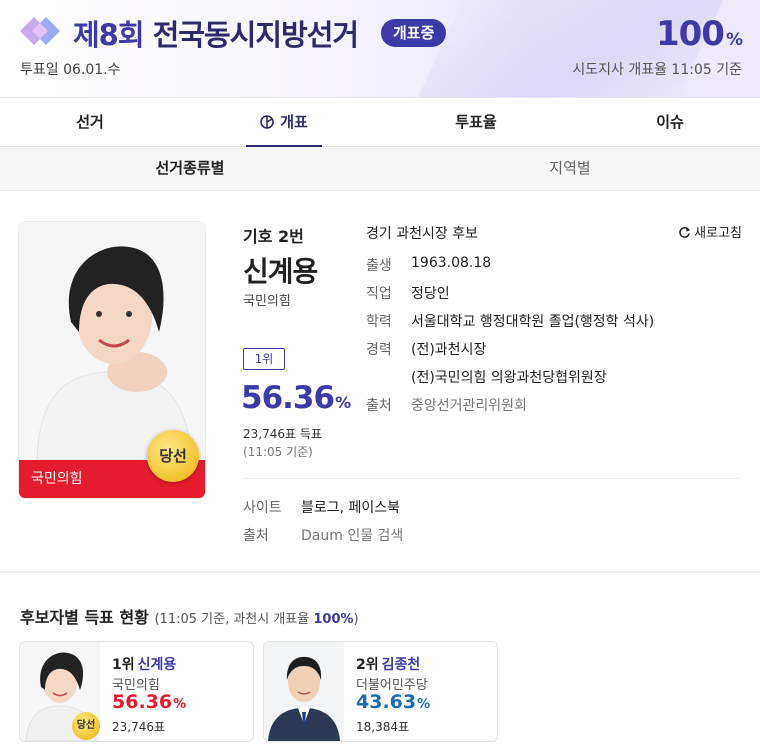 The image size is (760, 754). Describe the element at coordinates (383, 727) in the screenshot. I see `result-votes: 18,384표` at that location.